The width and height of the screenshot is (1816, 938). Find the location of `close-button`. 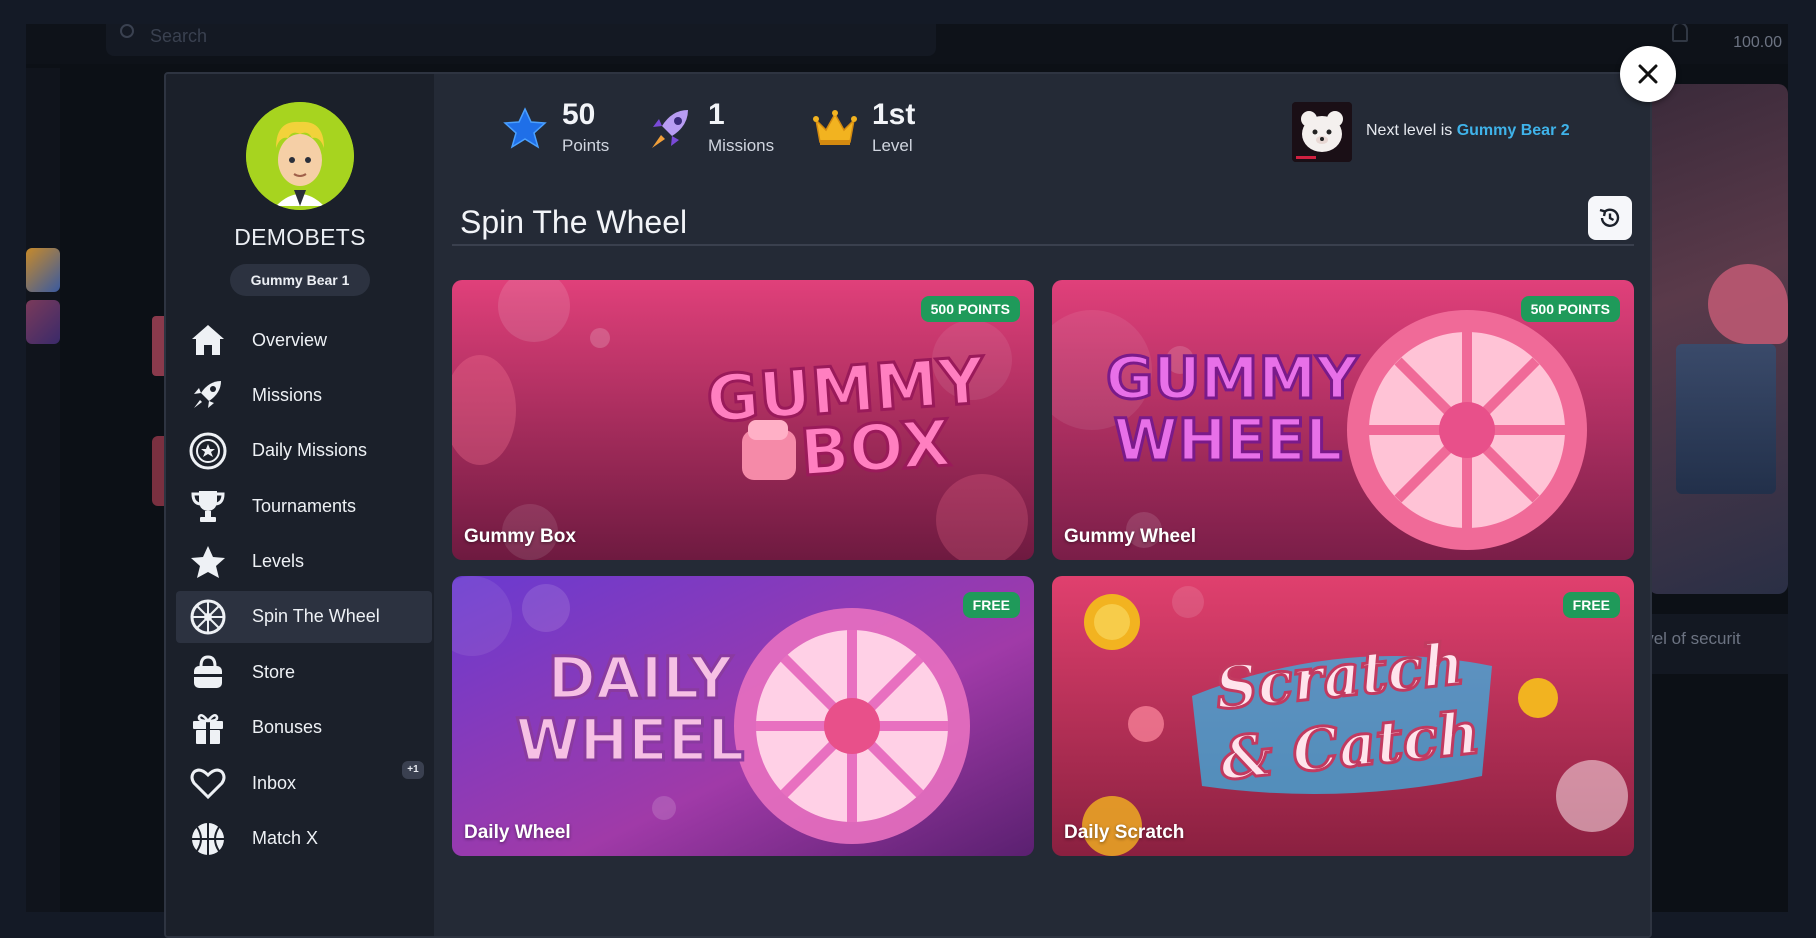

close-button is located at coordinates (1648, 74).